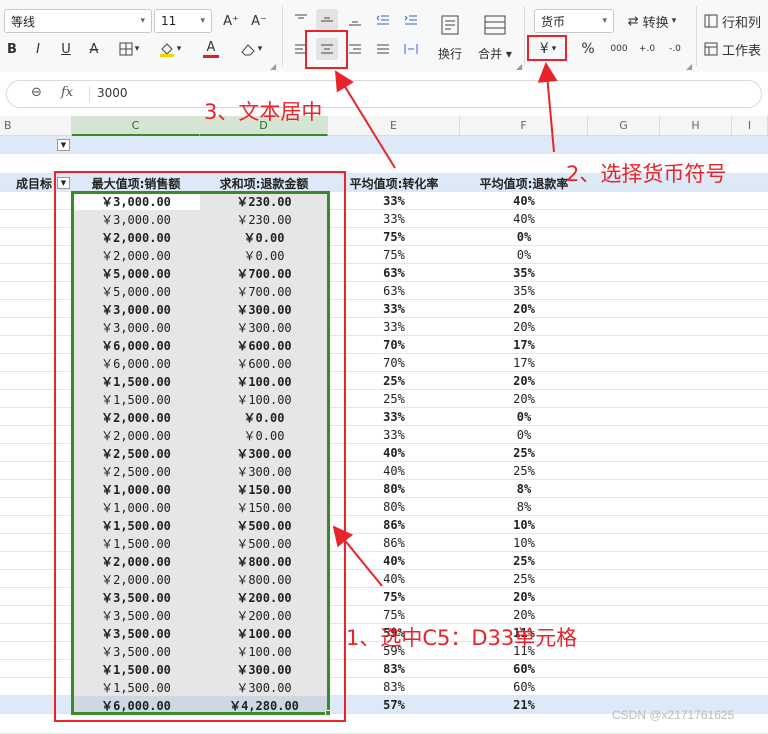 Image resolution: width=768 pixels, height=734 pixels. Describe the element at coordinates (646, 174) in the screenshot. I see `annotation-step2: 2、选择货币符号` at that location.